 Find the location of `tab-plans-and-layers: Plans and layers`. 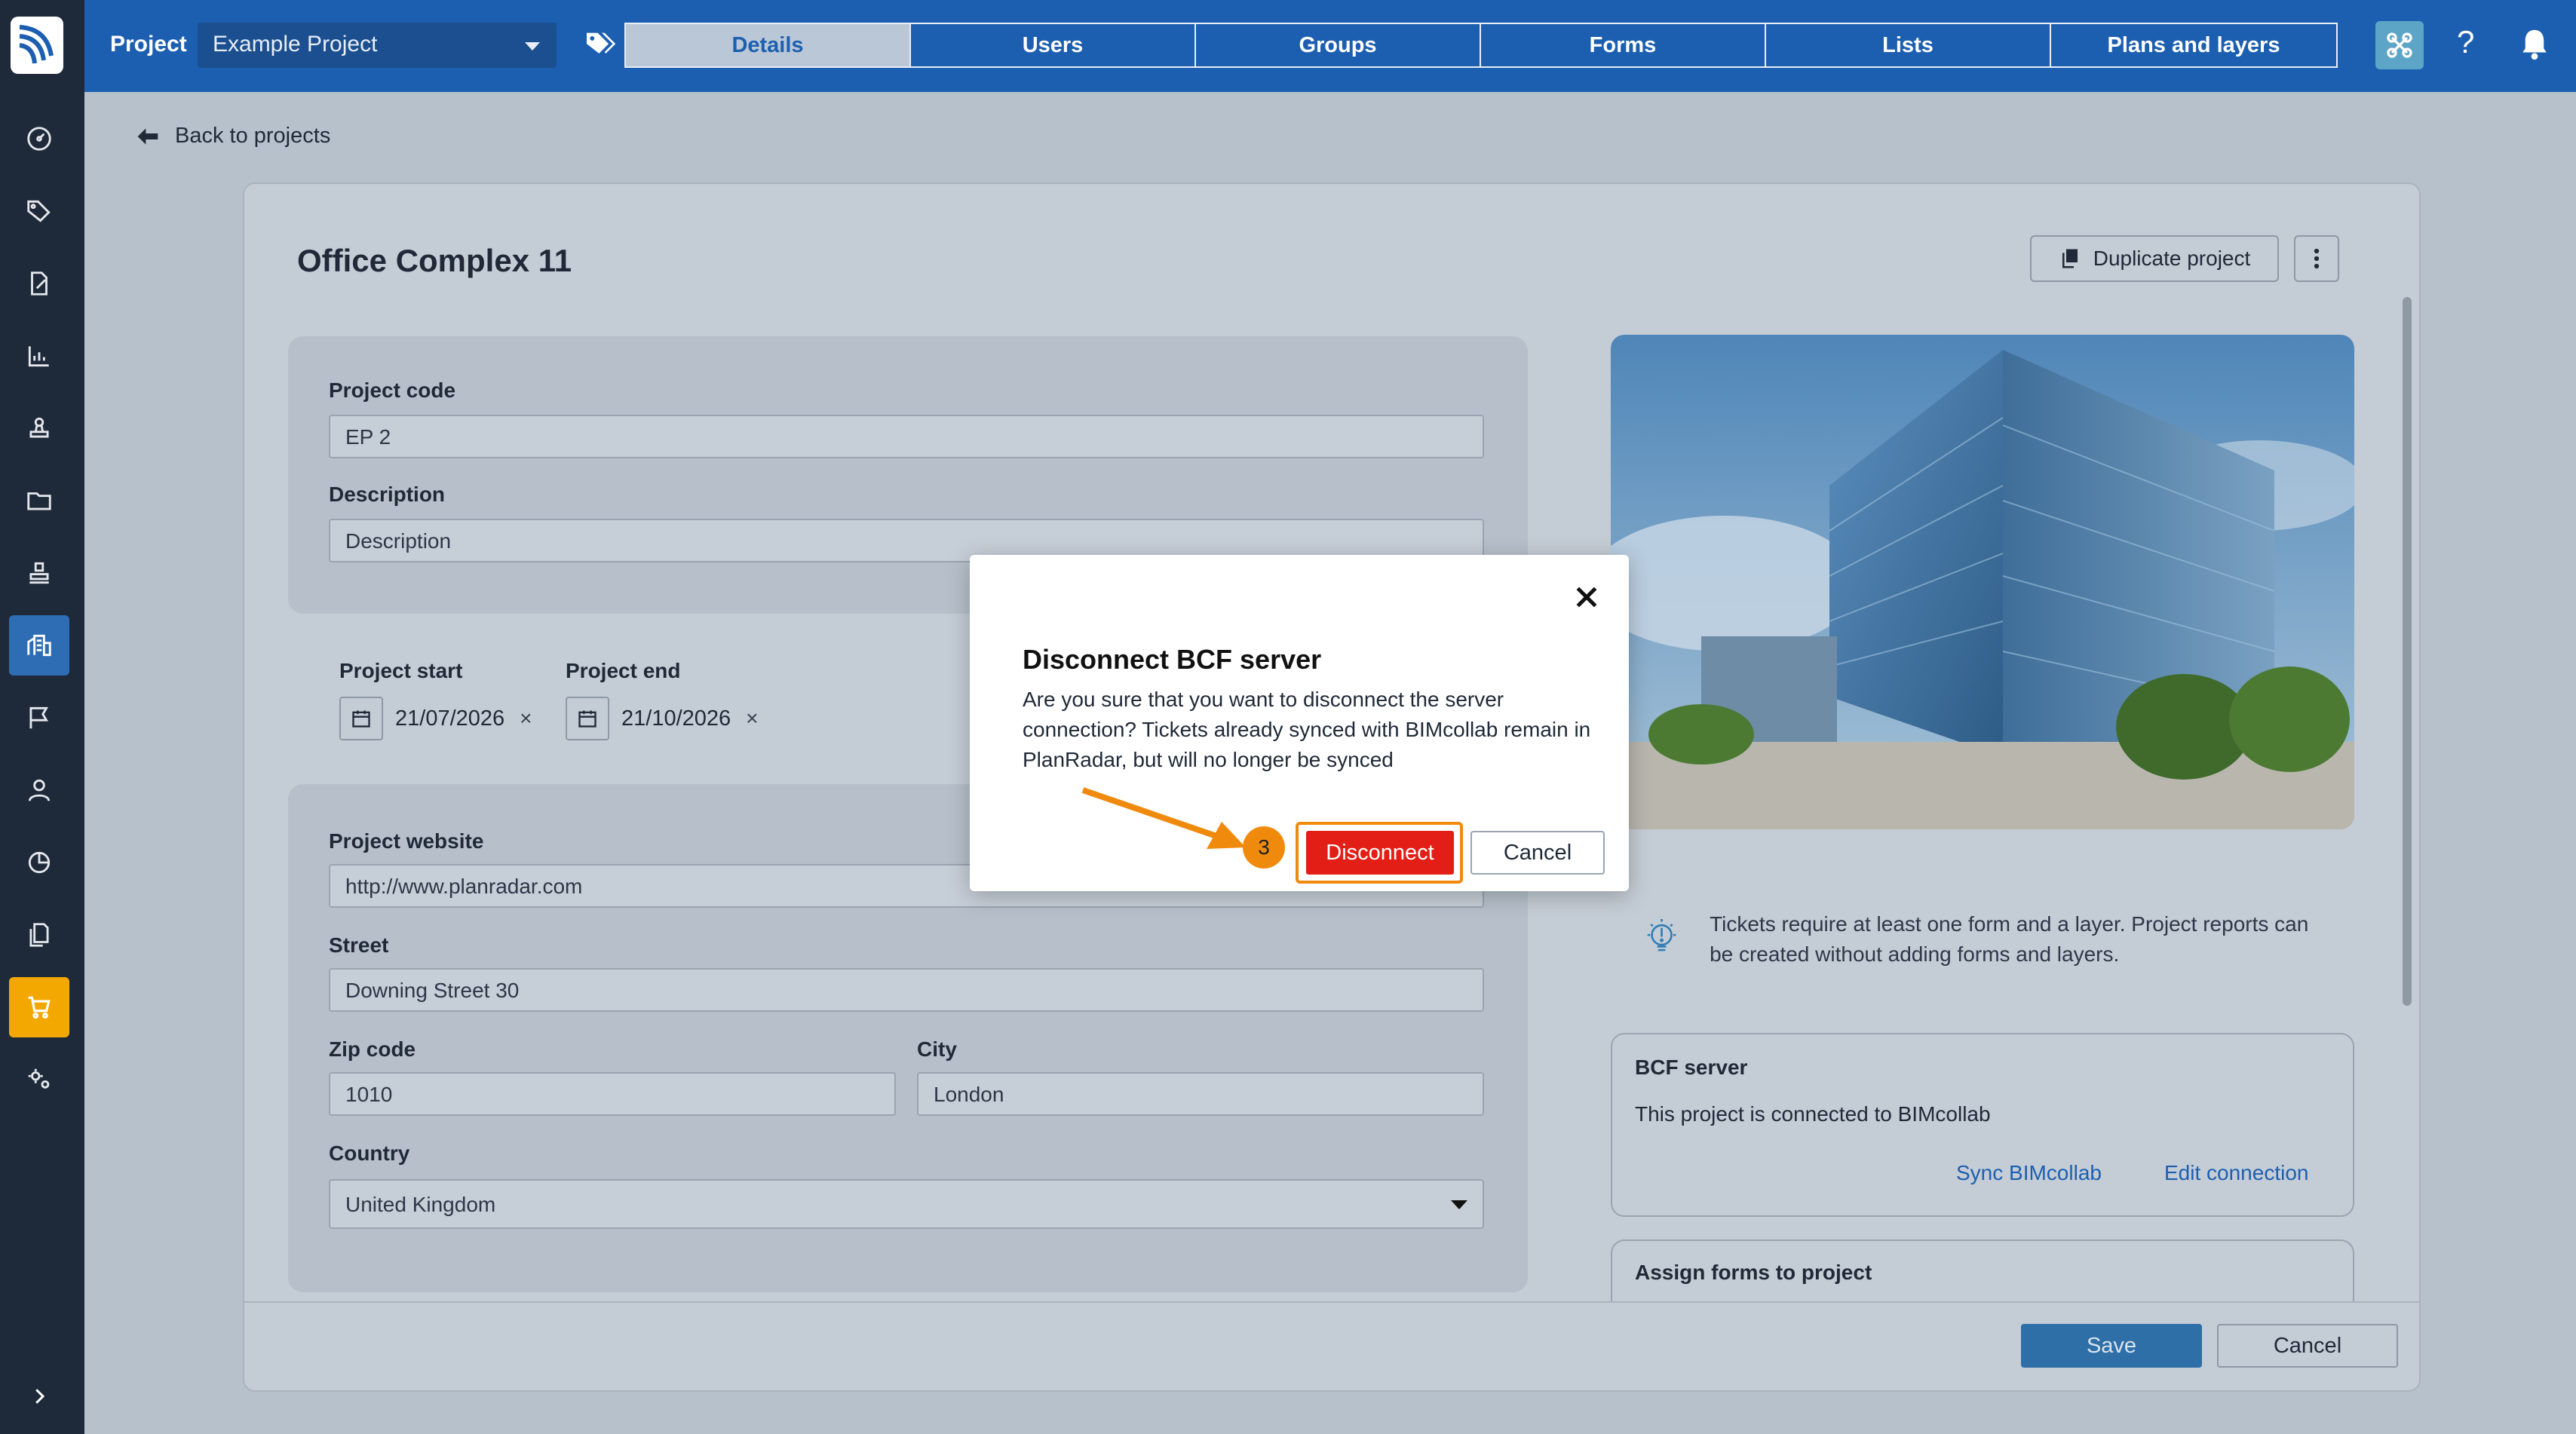

tab-plans-and-layers: Plans and layers is located at coordinates (2193, 45).